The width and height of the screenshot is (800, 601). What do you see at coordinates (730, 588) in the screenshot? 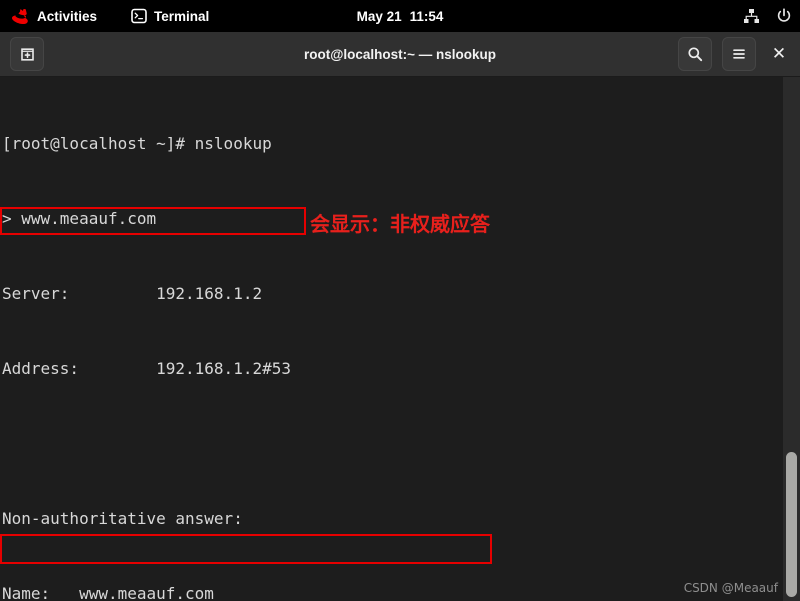
I see `watermark-text: CSDN @Meaauf` at bounding box center [730, 588].